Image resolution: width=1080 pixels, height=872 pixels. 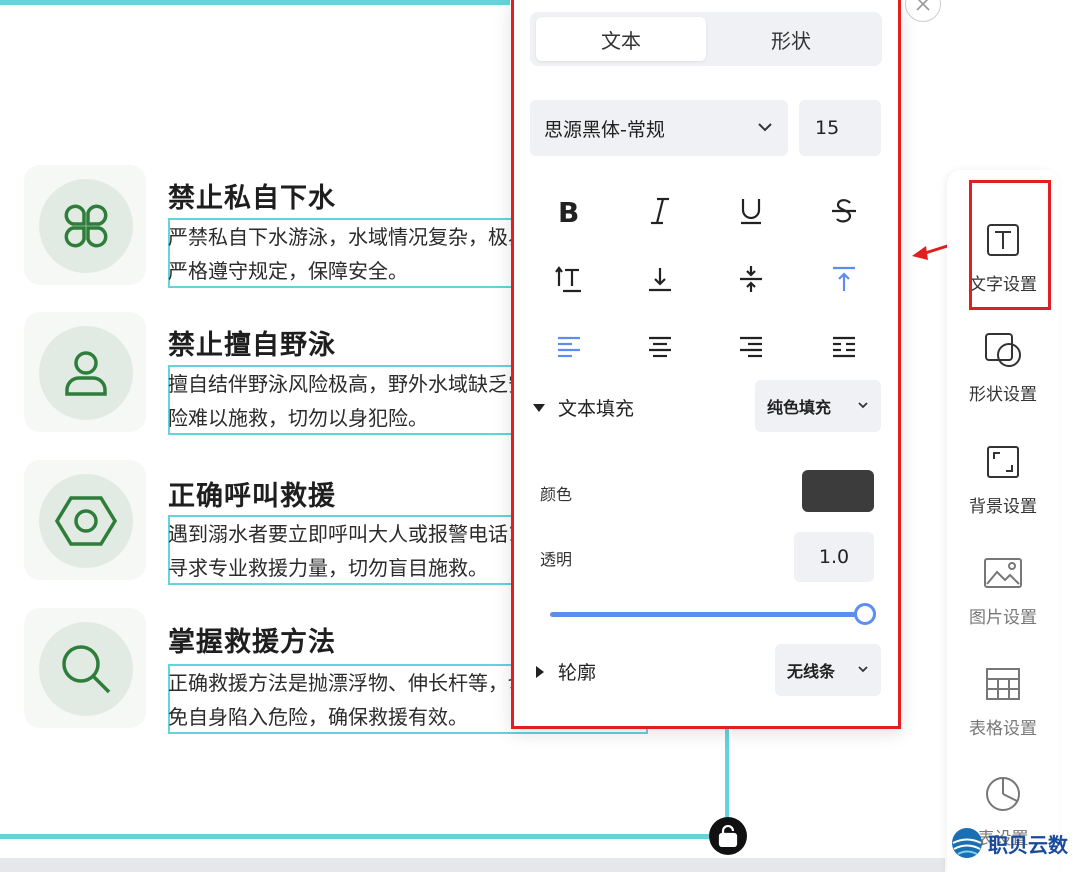 What do you see at coordinates (621, 39) in the screenshot?
I see `tab-text: 文本` at bounding box center [621, 39].